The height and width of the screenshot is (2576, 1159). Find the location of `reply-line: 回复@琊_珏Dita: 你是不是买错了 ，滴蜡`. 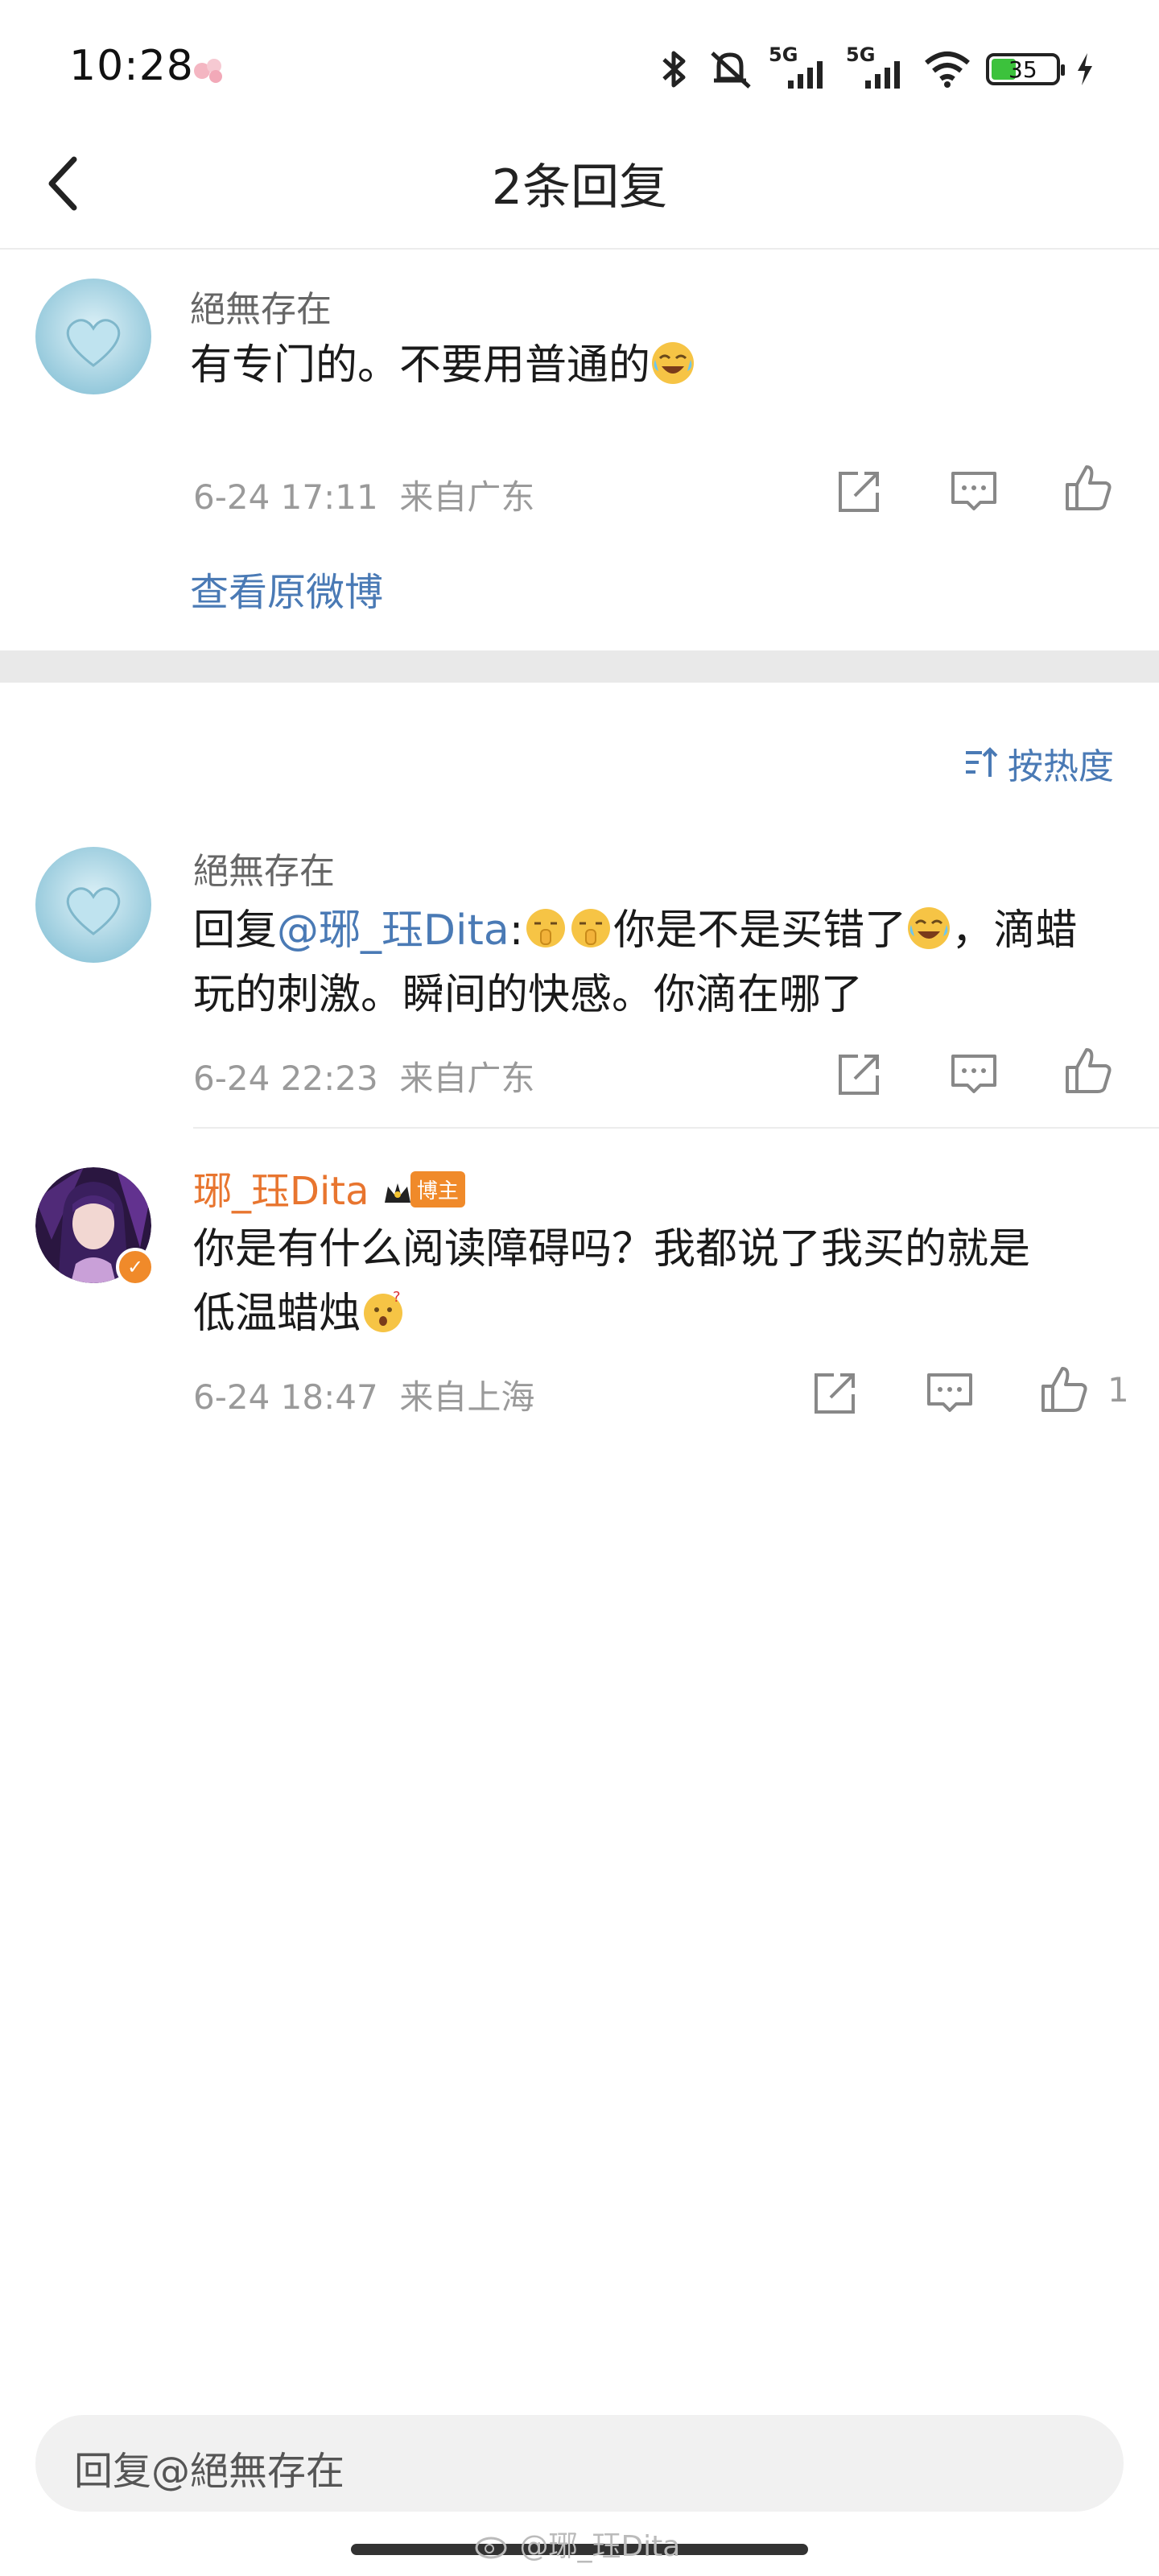

reply-line: 回复@琊_珏Dita: 你是不是买错了 ，滴蜡 is located at coordinates (664, 930).